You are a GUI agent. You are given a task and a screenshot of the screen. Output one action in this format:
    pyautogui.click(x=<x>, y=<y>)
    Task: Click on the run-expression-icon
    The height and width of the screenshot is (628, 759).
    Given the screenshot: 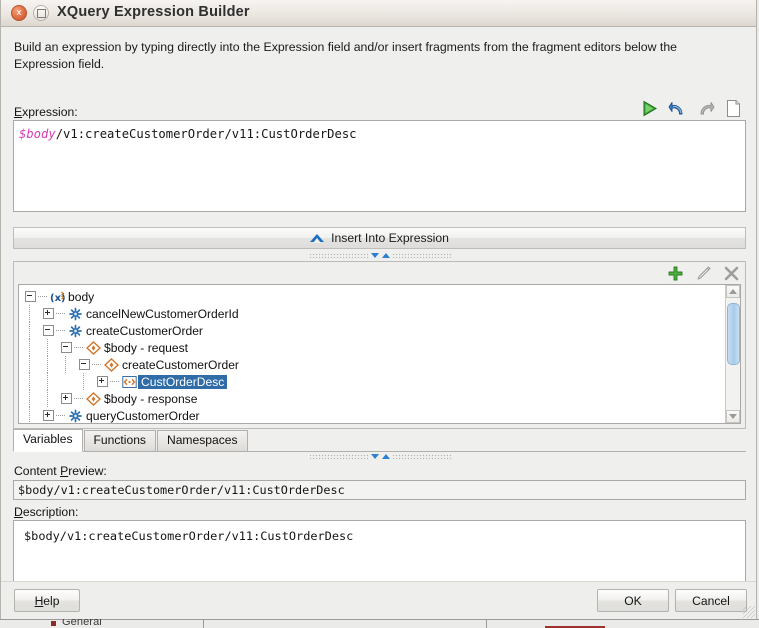 What is the action you would take?
    pyautogui.click(x=649, y=108)
    